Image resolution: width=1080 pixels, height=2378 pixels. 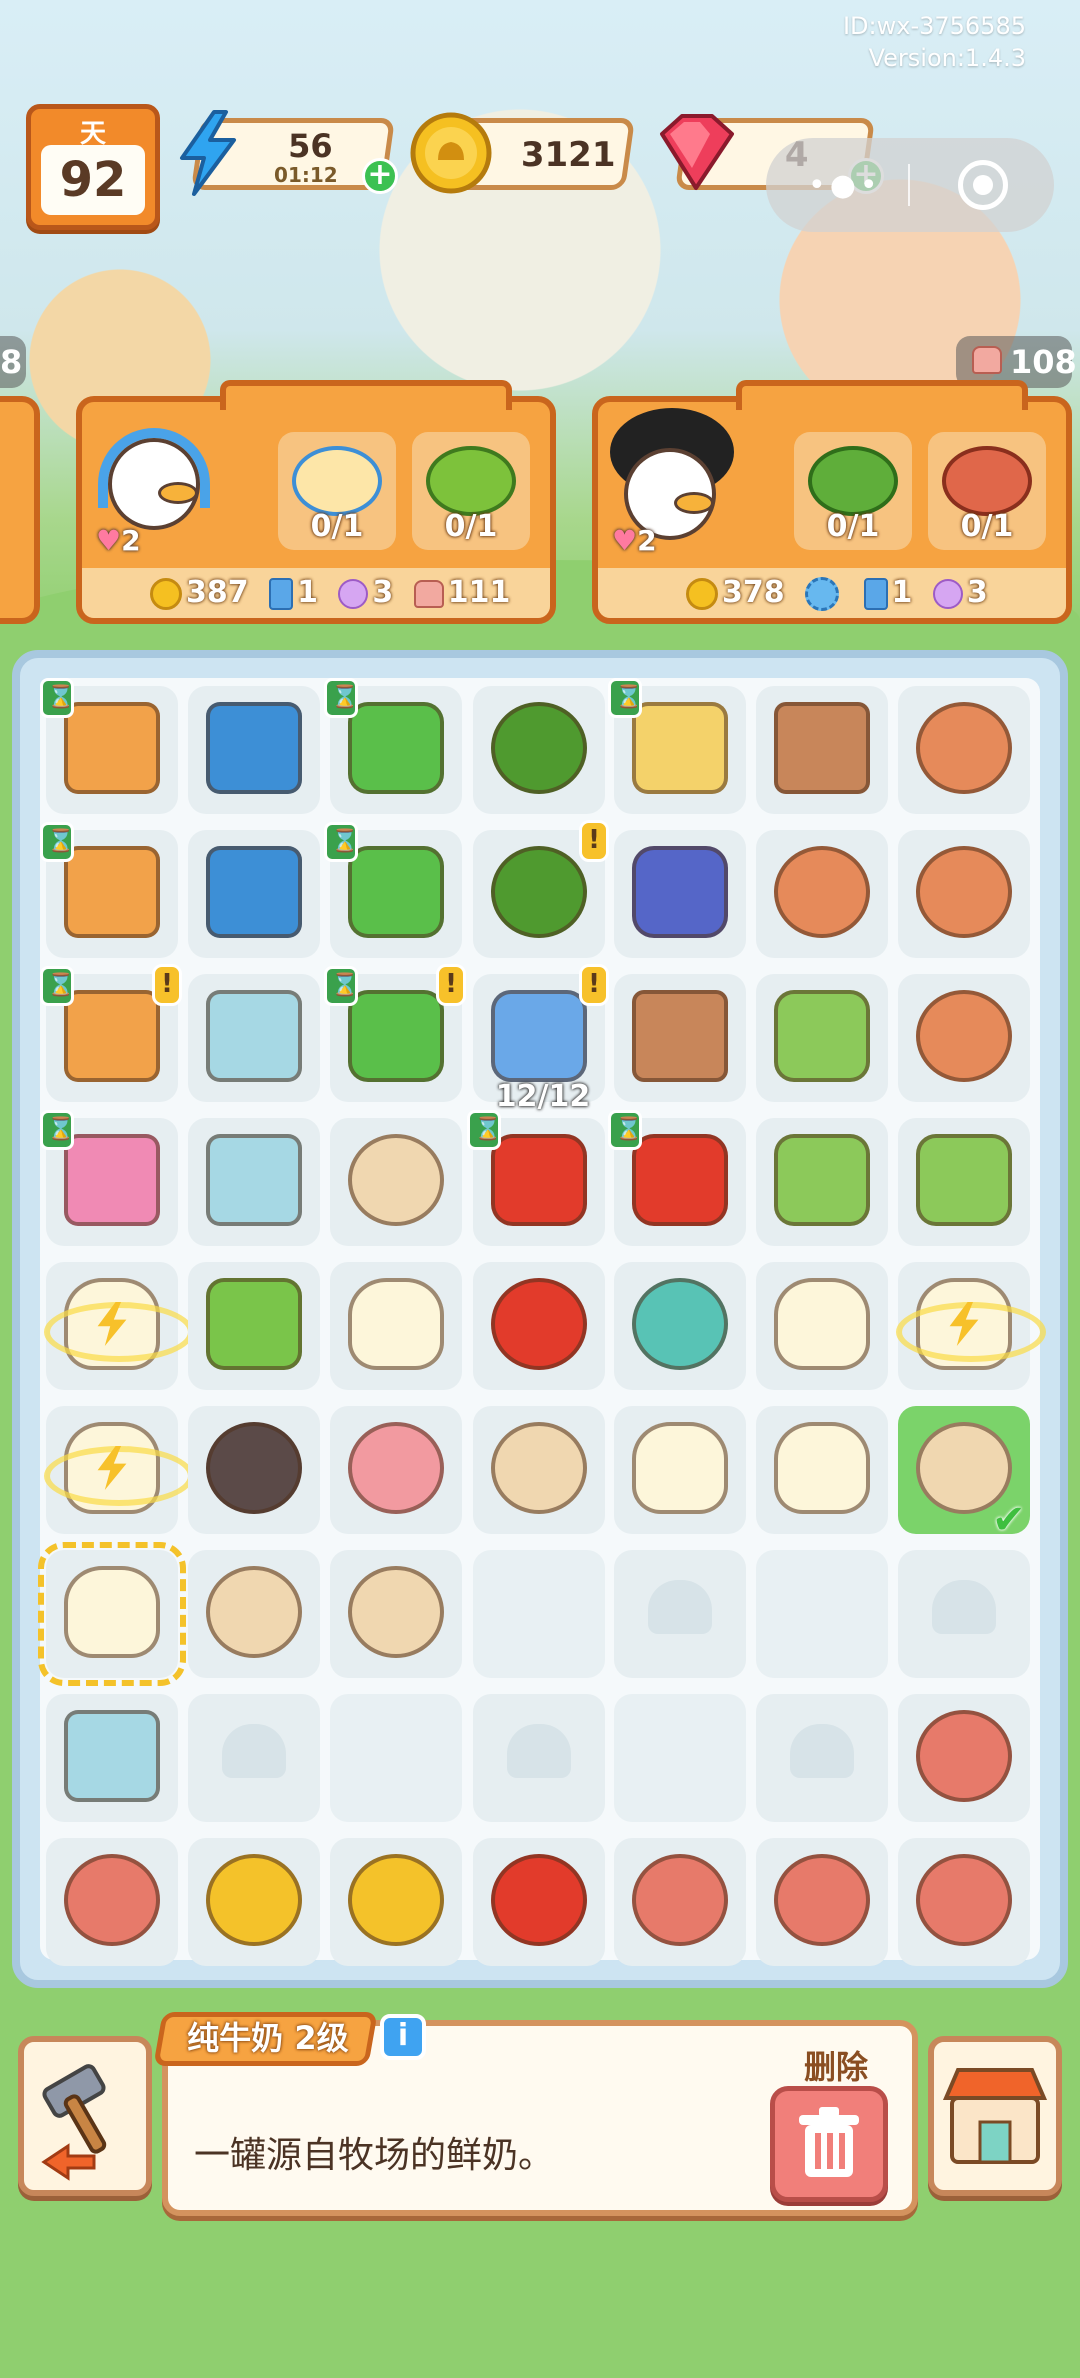 I want to click on herb-box-icon, so click(x=822, y=1036).